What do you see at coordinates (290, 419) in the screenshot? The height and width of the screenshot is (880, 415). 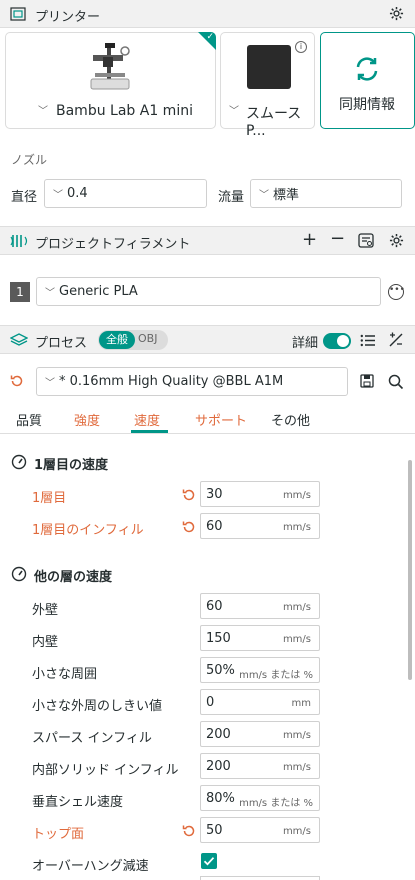 I see `tab-others: その他` at bounding box center [290, 419].